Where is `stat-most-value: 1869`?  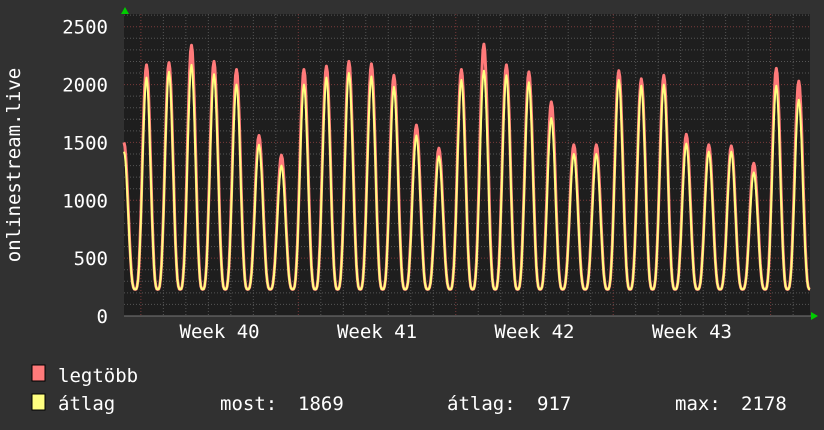
stat-most-value: 1869 is located at coordinates (321, 404).